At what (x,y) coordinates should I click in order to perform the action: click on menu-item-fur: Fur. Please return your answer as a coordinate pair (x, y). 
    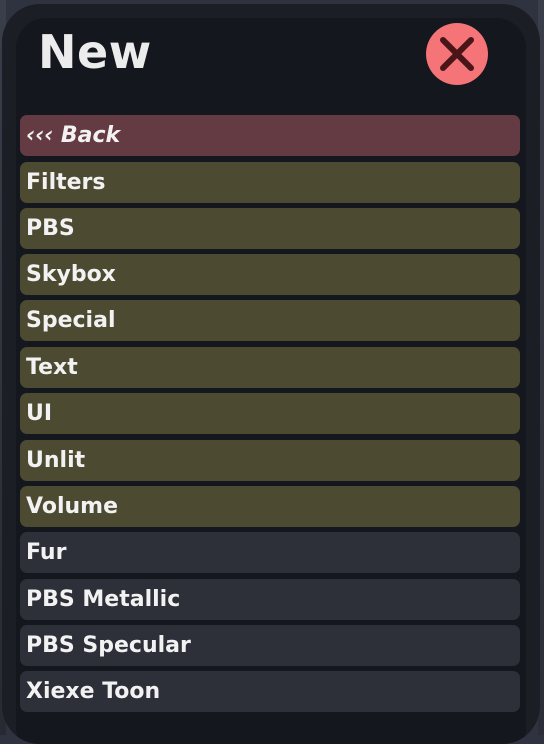
    Looking at the image, I should click on (270, 552).